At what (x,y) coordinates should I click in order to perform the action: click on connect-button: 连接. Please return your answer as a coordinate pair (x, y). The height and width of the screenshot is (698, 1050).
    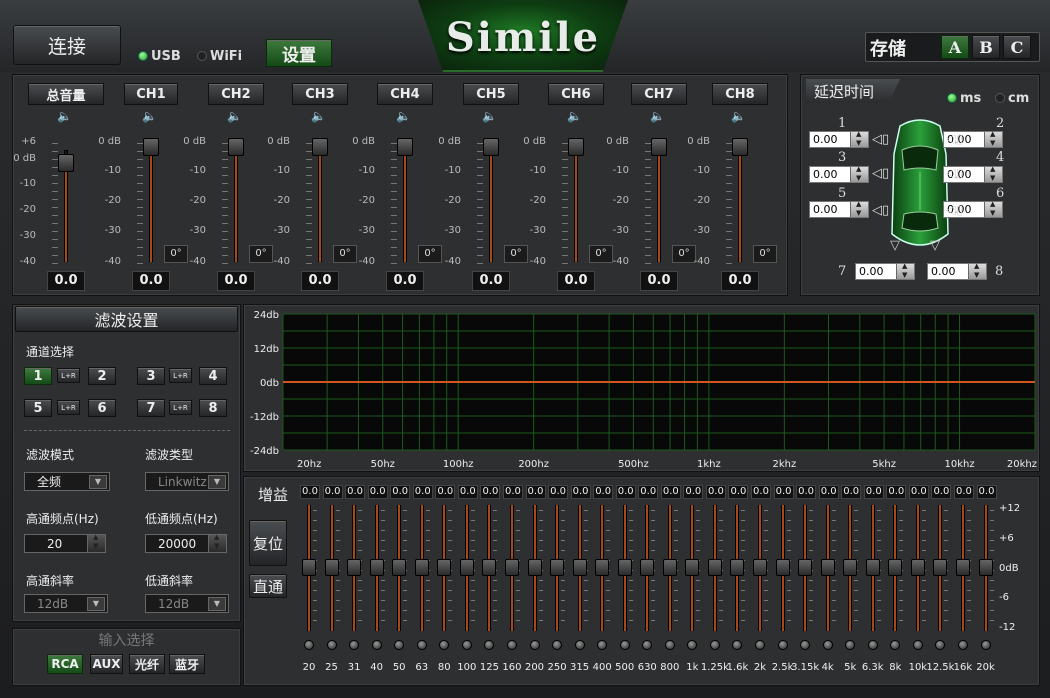
    Looking at the image, I should click on (67, 45).